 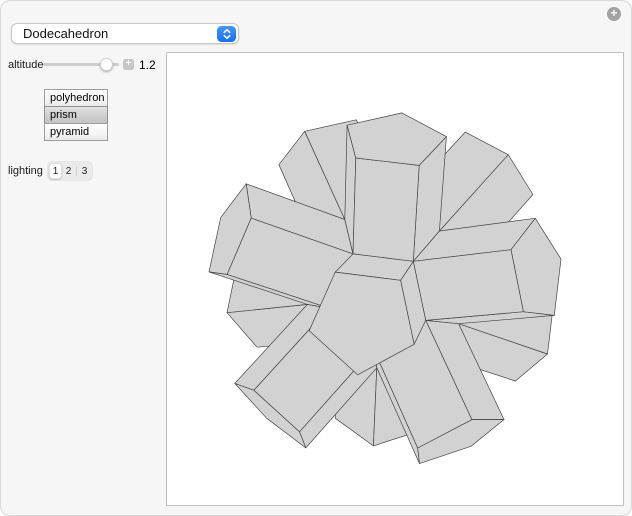 I want to click on lighting-segment-2: 2, so click(x=68, y=171).